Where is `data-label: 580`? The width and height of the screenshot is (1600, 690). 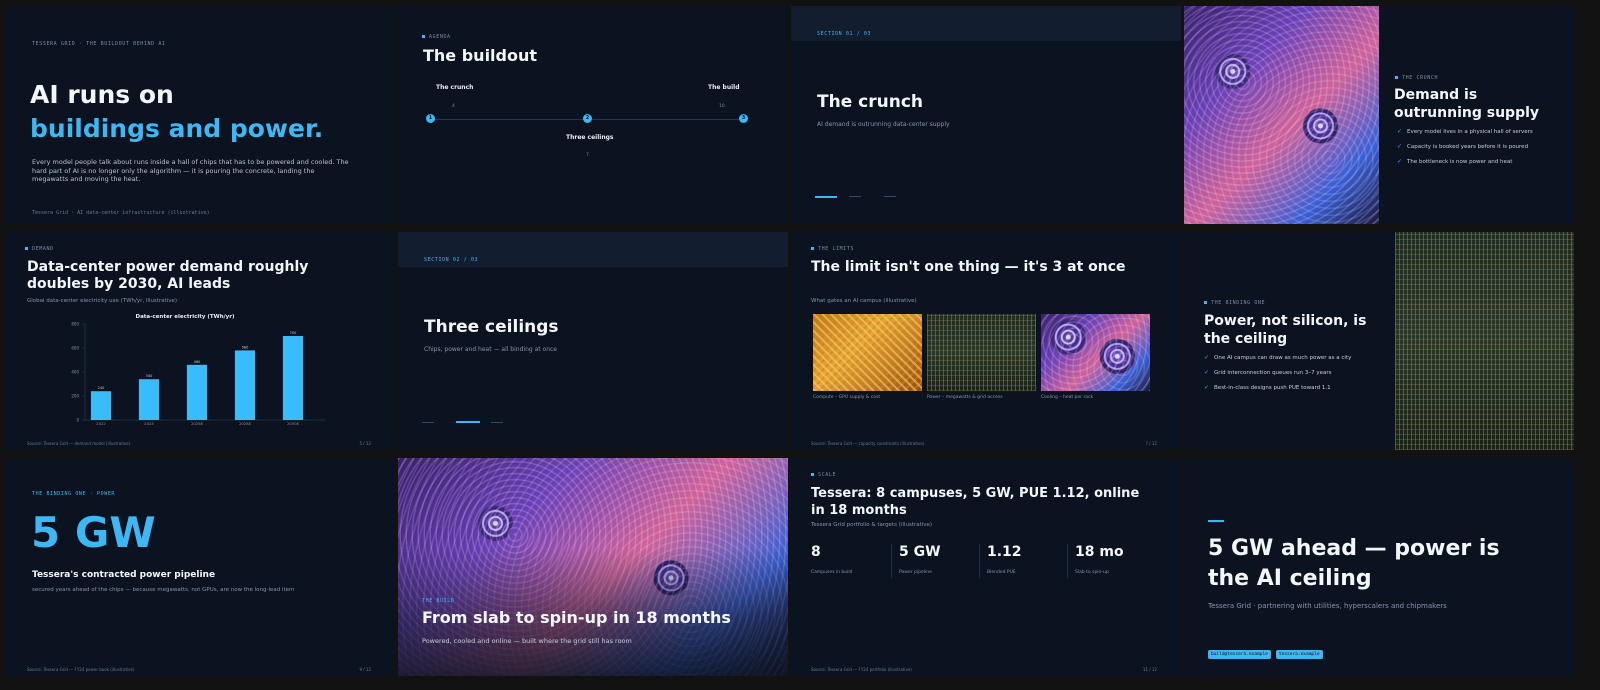
data-label: 580 is located at coordinates (245, 347).